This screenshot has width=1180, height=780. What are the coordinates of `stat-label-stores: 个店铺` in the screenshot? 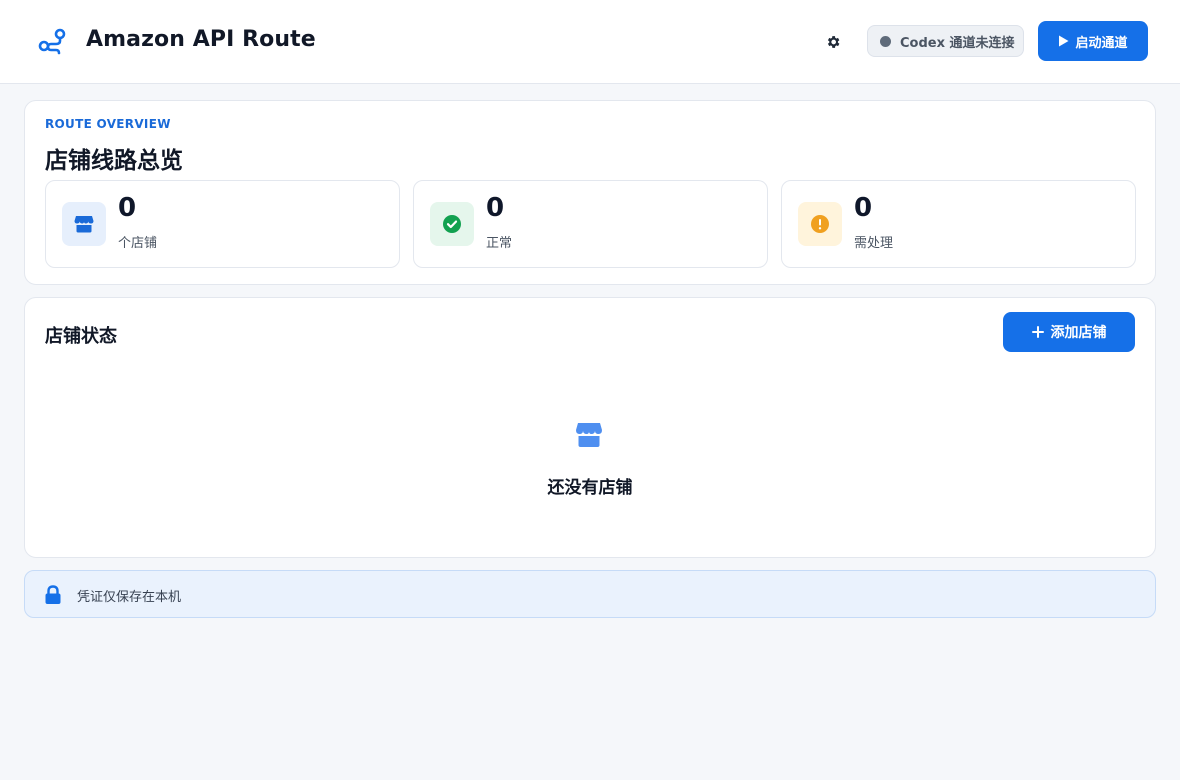 It's located at (138, 243).